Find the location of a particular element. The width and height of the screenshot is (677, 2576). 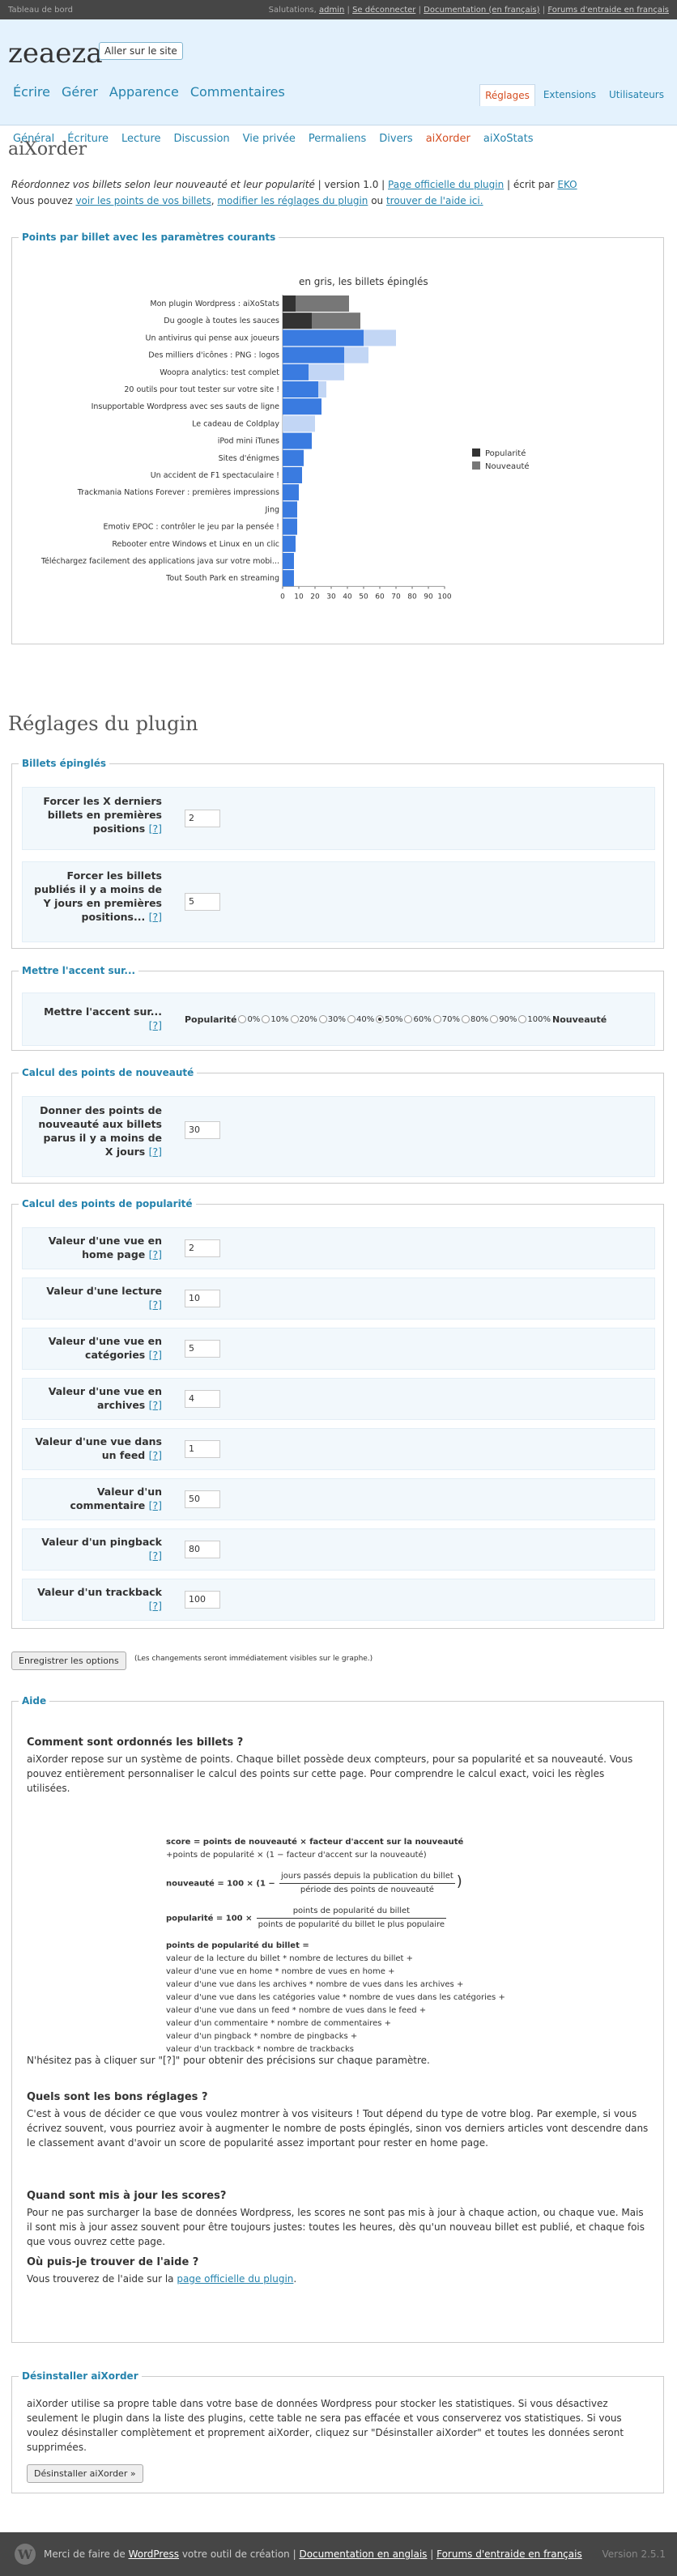

accent-radio-option: 30% is located at coordinates (332, 1020).